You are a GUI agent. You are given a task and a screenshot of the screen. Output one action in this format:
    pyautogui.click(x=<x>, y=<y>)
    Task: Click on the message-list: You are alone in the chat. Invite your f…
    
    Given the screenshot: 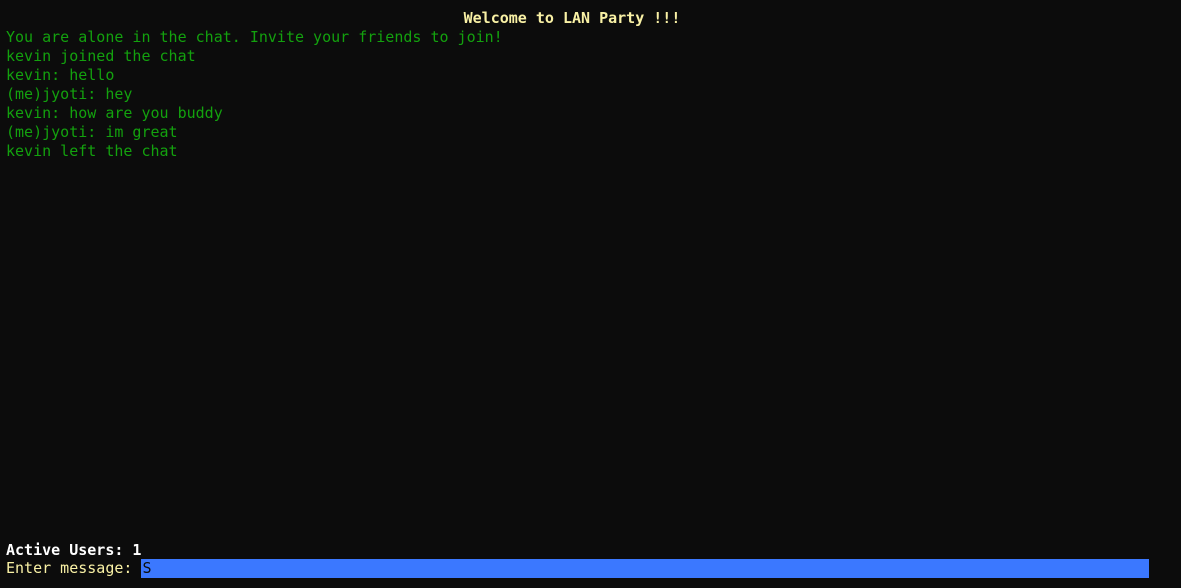 What is the action you would take?
    pyautogui.click(x=254, y=94)
    